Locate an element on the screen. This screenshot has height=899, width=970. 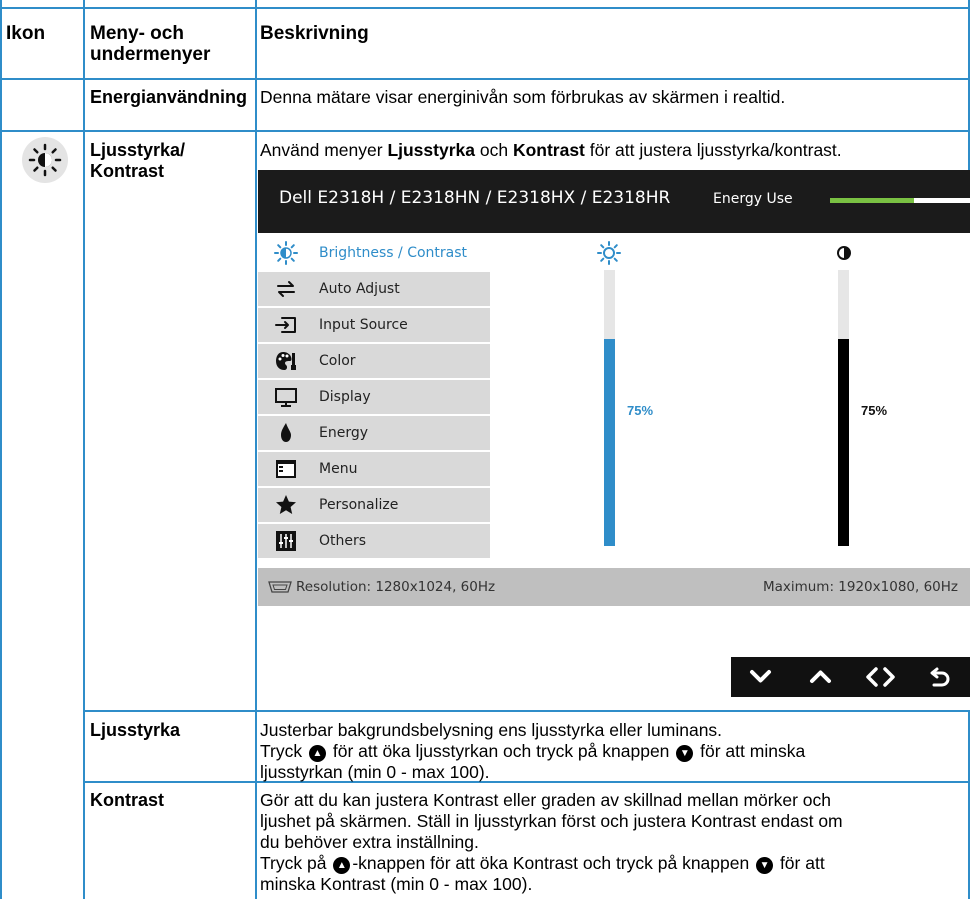
osd-menu-item-color: Color is located at coordinates (374, 361).